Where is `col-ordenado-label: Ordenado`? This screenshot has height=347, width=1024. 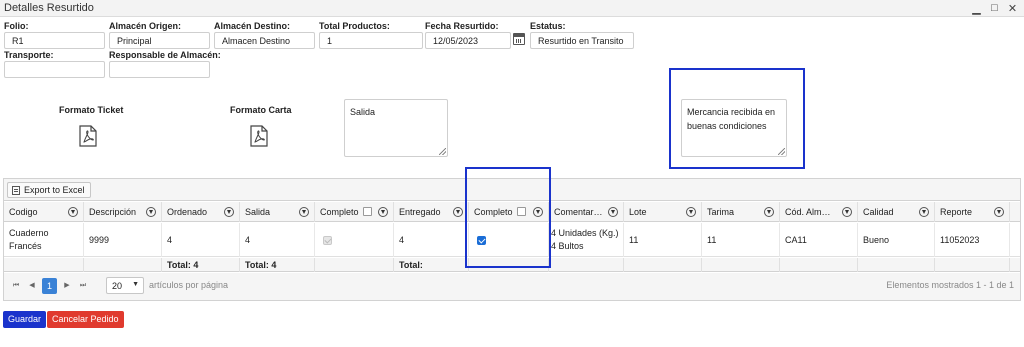
col-ordenado-label: Ordenado is located at coordinates (187, 212).